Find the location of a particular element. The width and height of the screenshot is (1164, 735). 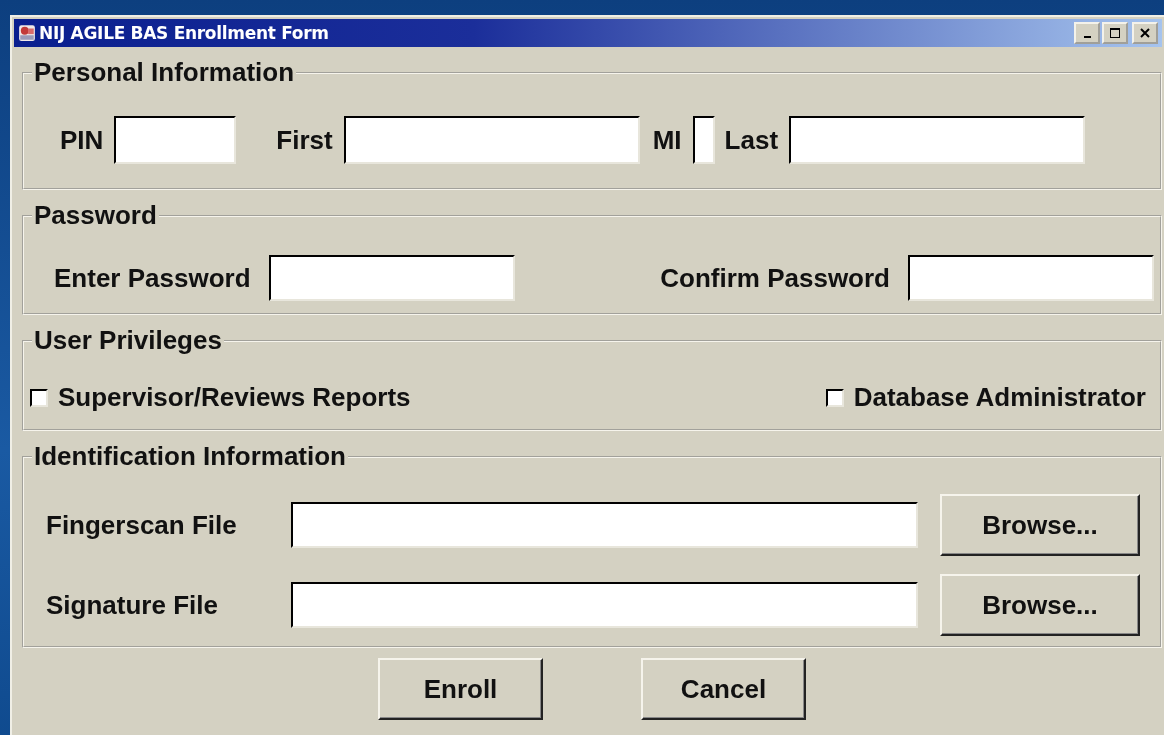

field-label: Confirm Password is located at coordinates (775, 278).